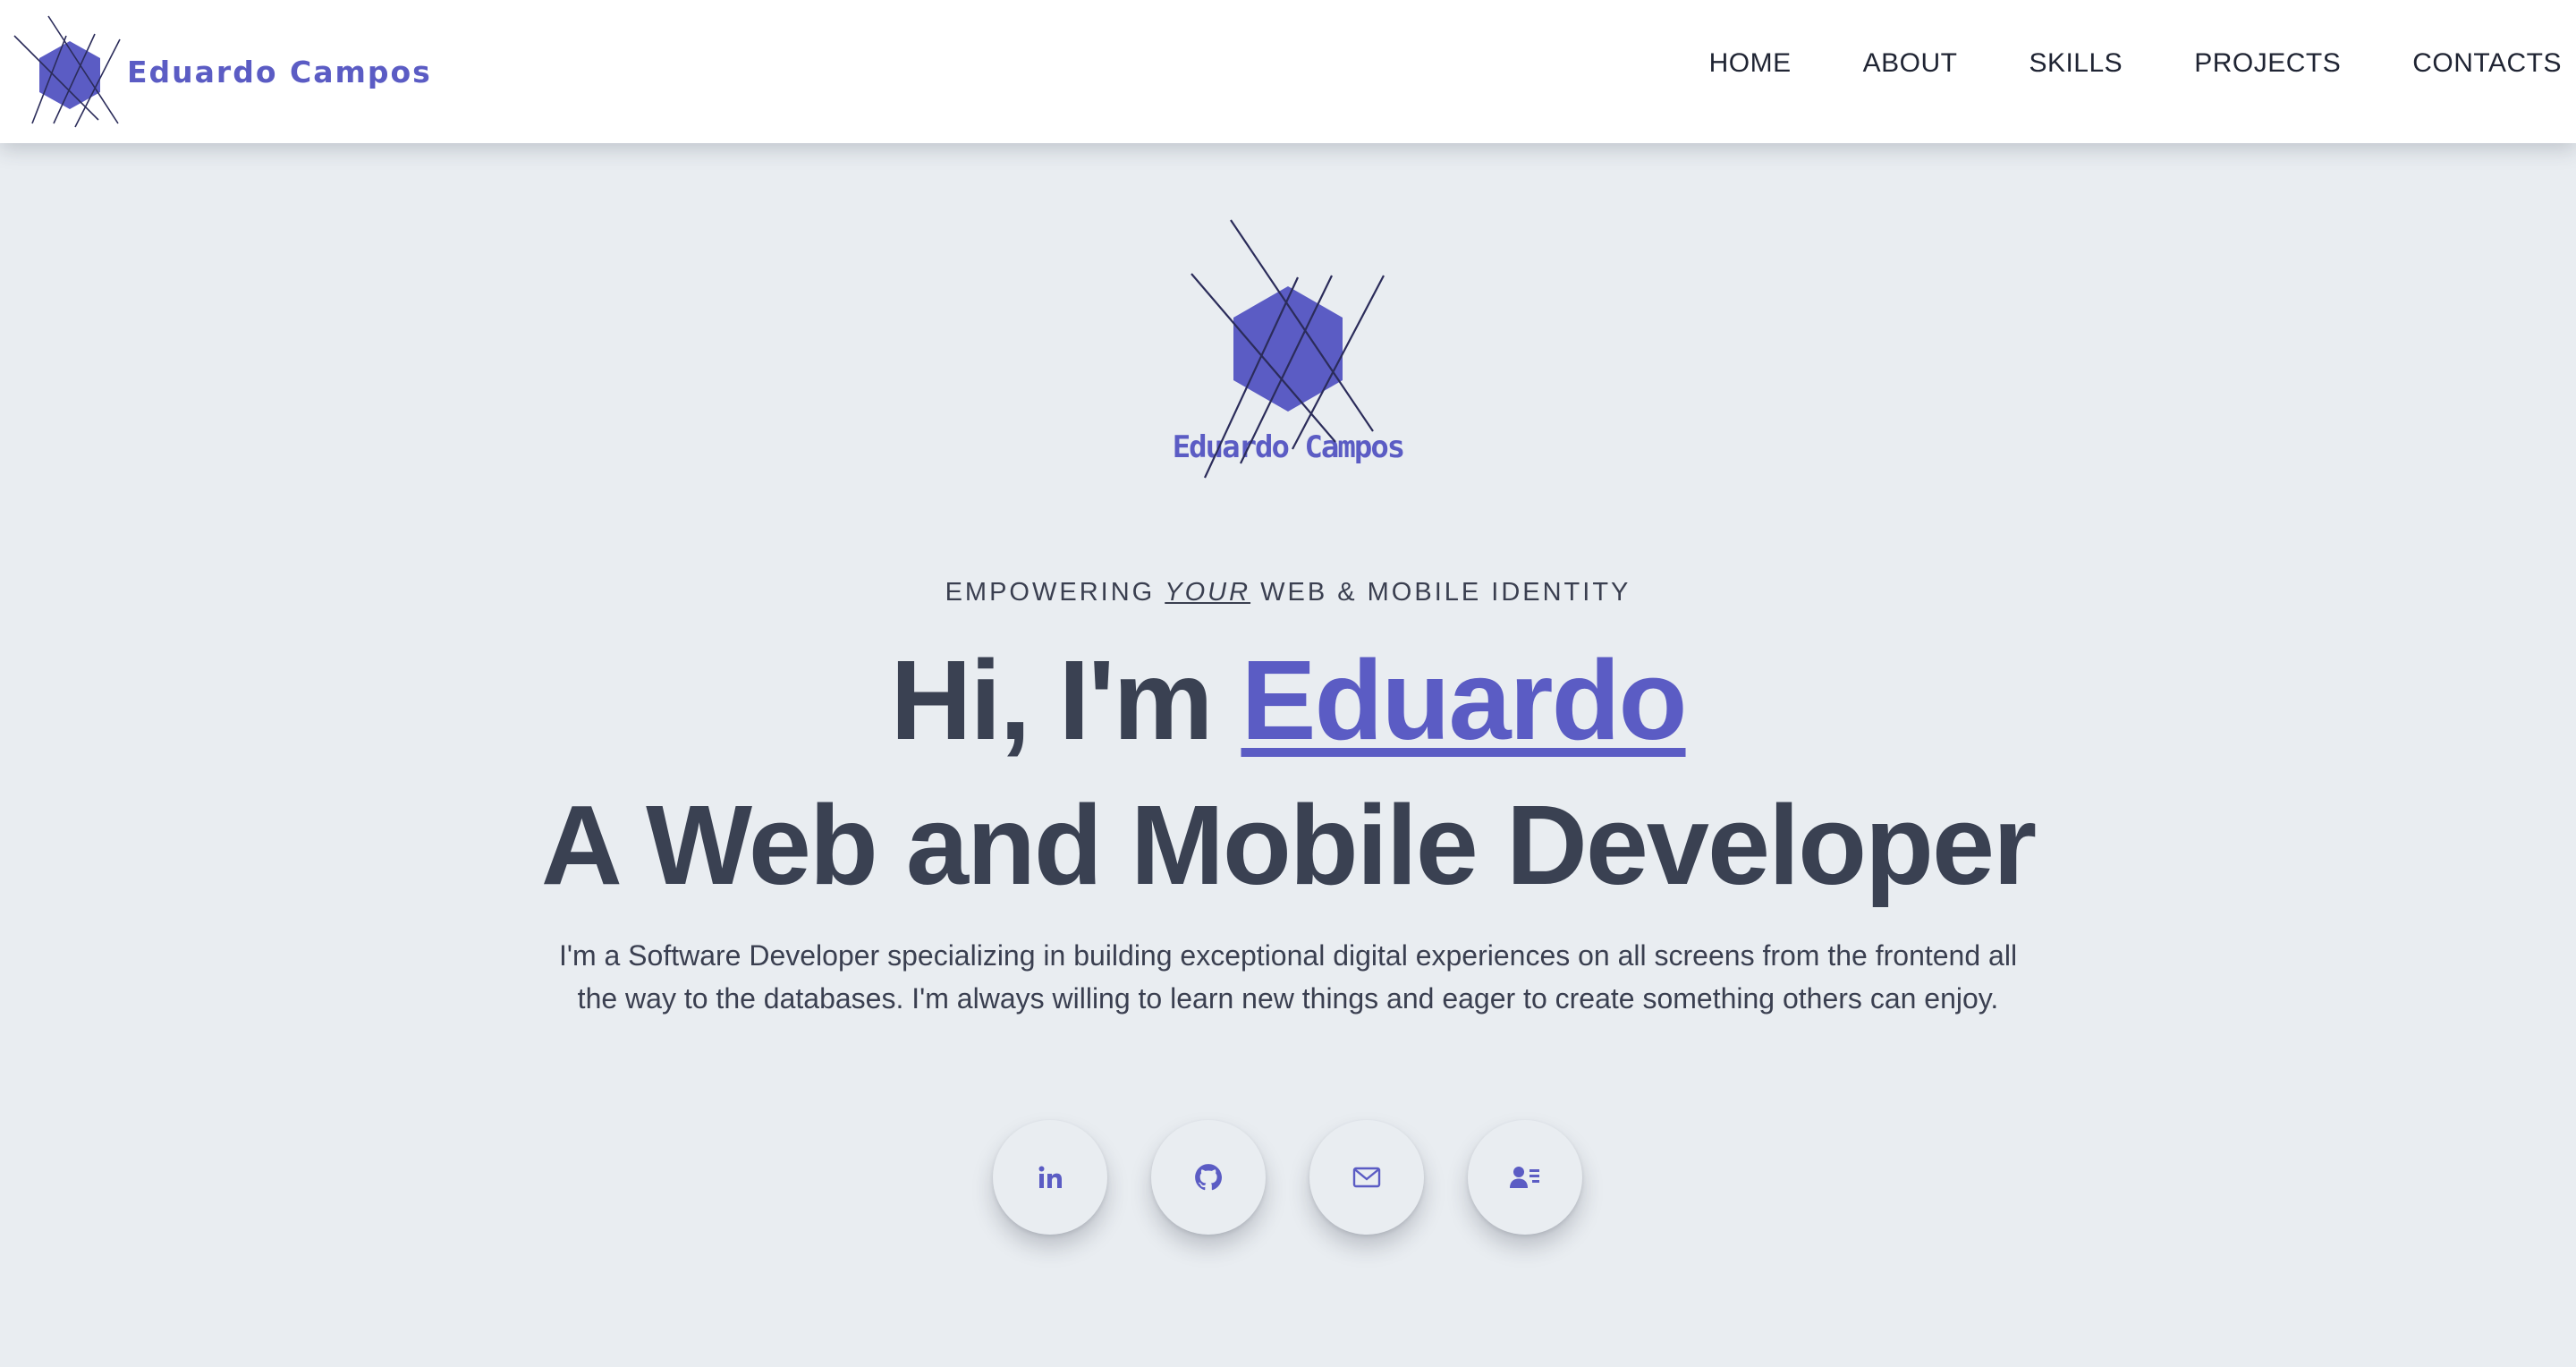  I want to click on greeting-text: Hi, I'm, so click(1065, 700).